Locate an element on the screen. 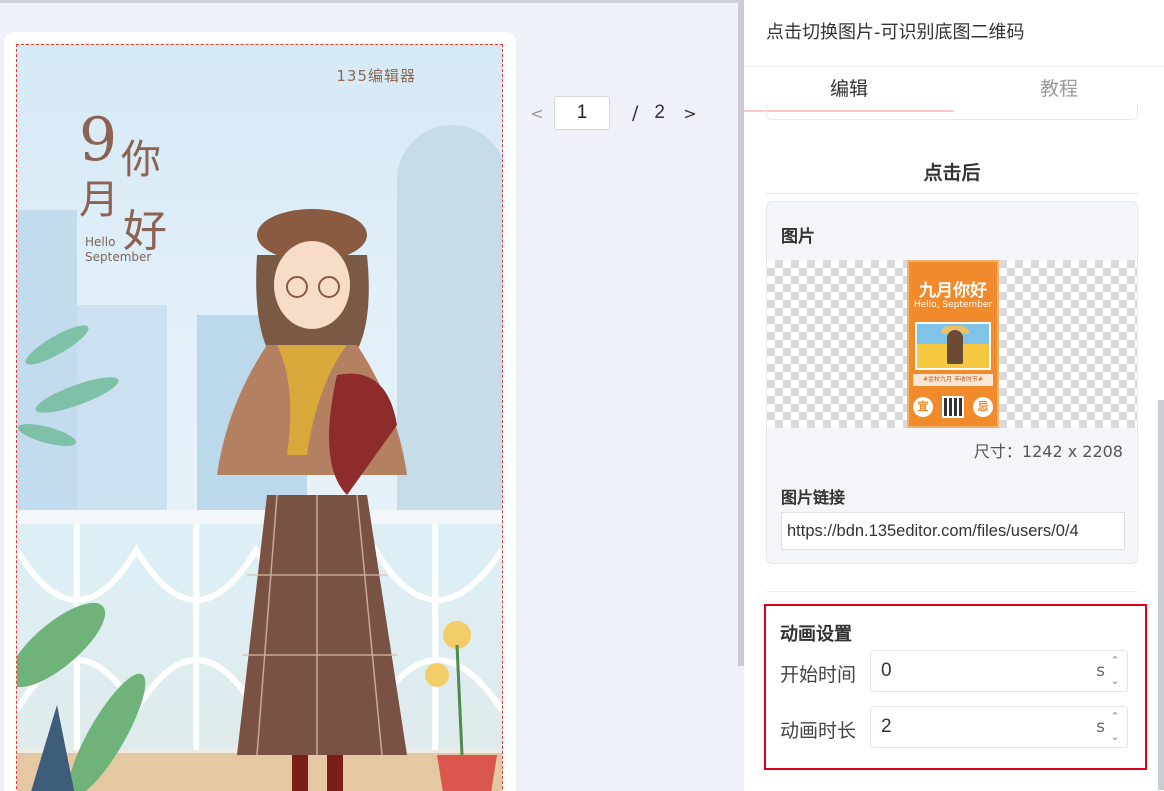  top-edge-line is located at coordinates (370, 1).